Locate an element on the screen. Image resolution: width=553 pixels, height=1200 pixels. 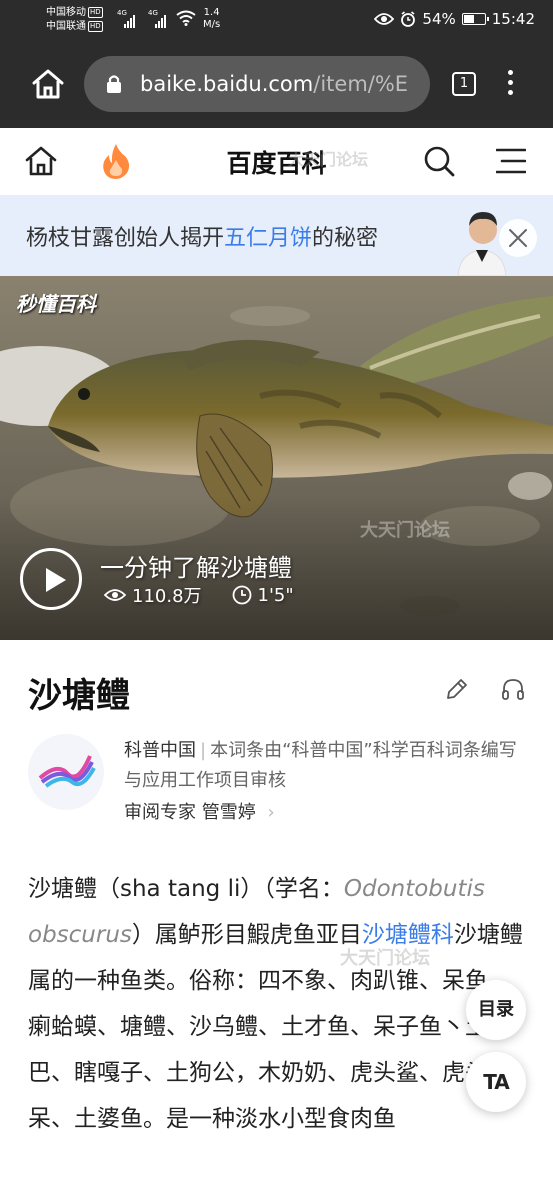
catalog-list-icon is located at coordinates (511, 161).